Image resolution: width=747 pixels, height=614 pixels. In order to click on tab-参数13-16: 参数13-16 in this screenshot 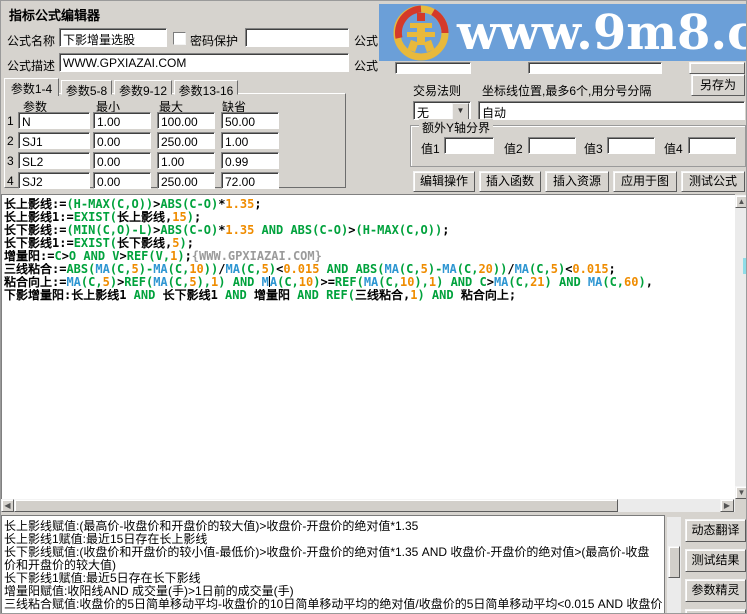, I will do `click(206, 89)`.